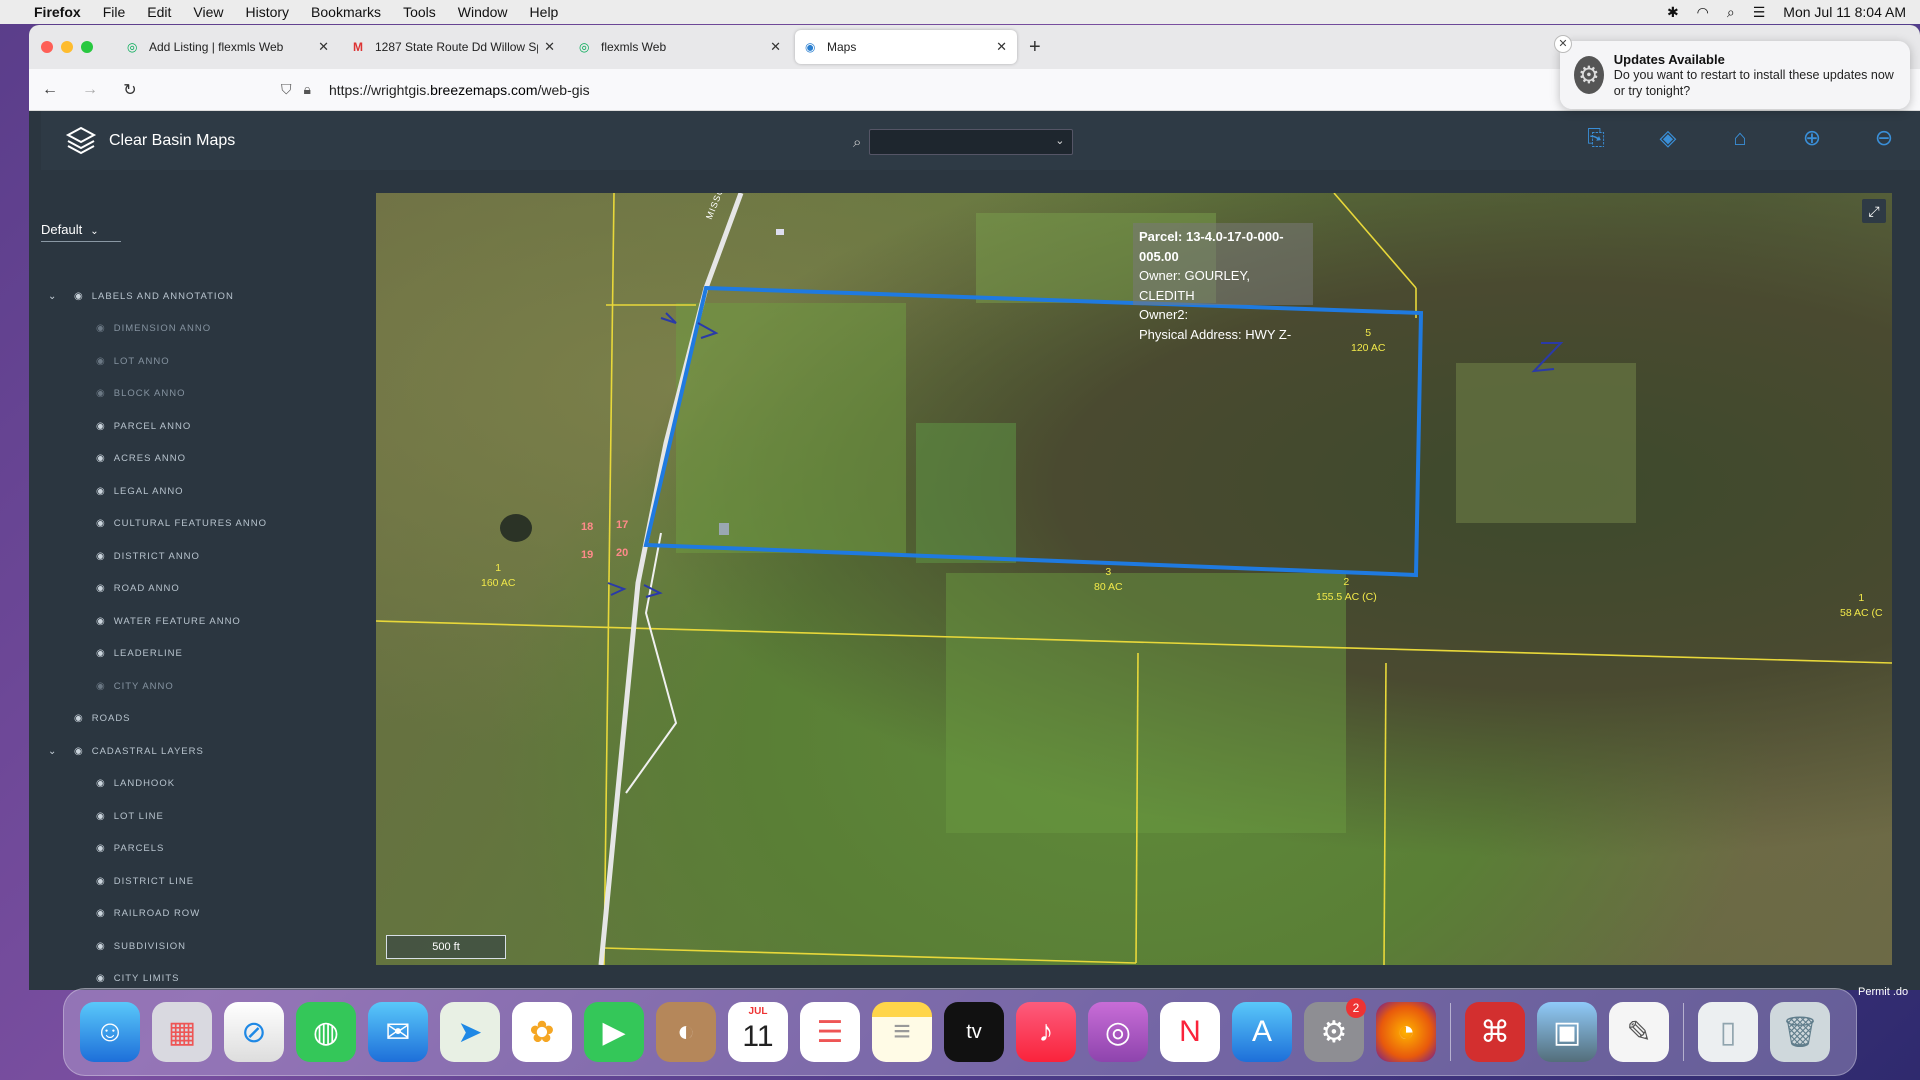 This screenshot has width=1920, height=1080. Describe the element at coordinates (204, 686) in the screenshot. I see `layer-row: ◉ CITY ANNO` at that location.